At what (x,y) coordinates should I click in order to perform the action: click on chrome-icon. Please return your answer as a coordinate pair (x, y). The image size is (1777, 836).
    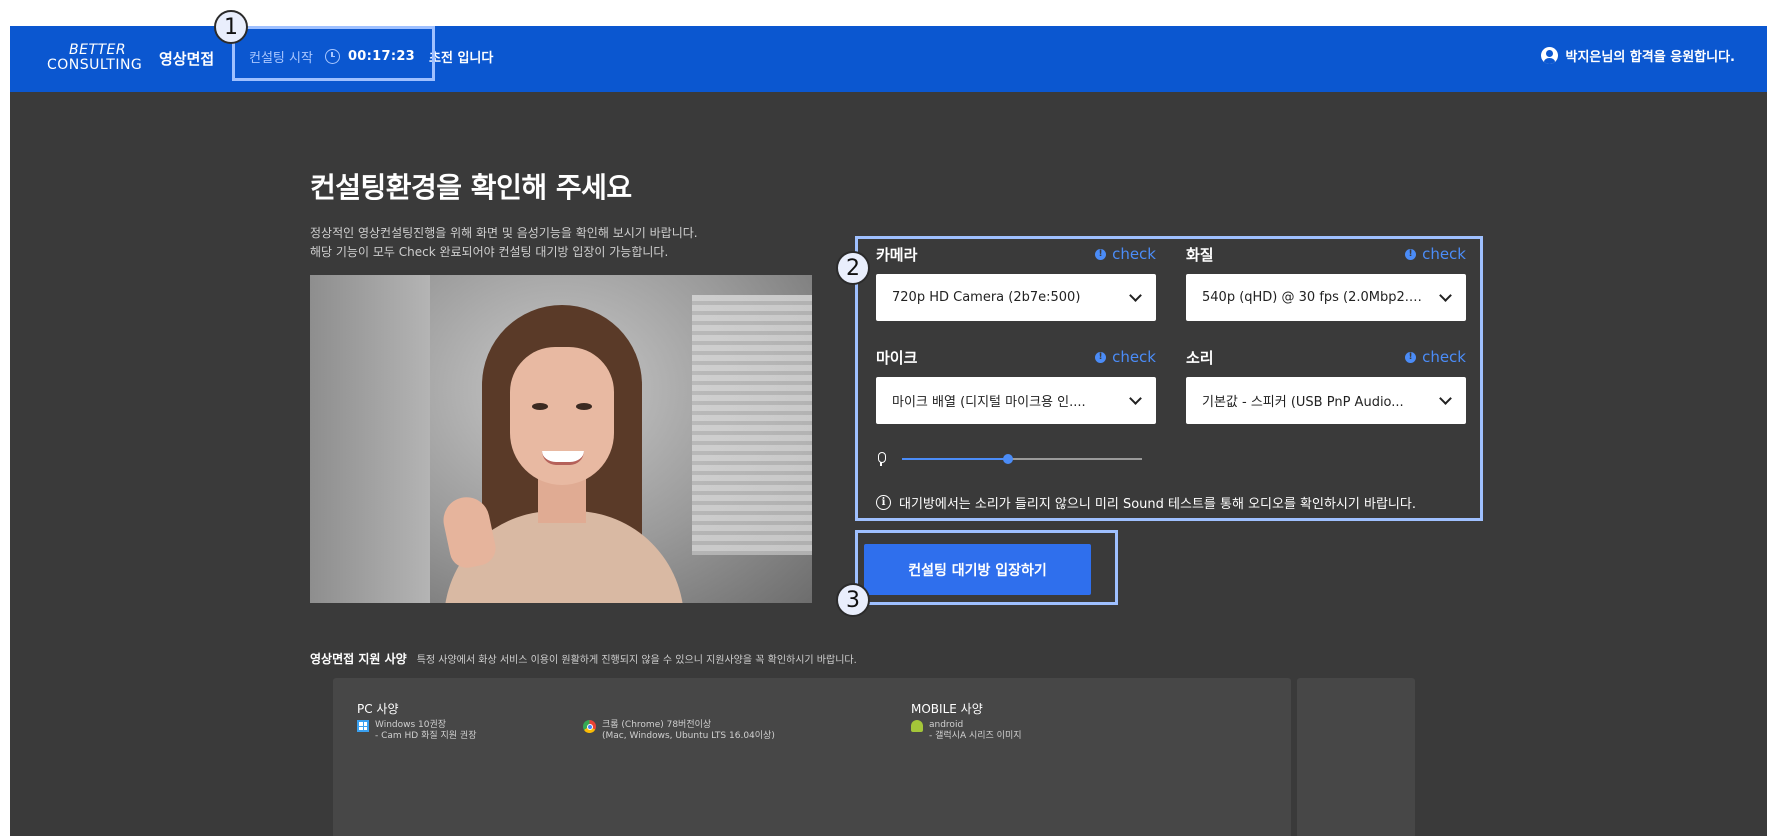
    Looking at the image, I should click on (589, 726).